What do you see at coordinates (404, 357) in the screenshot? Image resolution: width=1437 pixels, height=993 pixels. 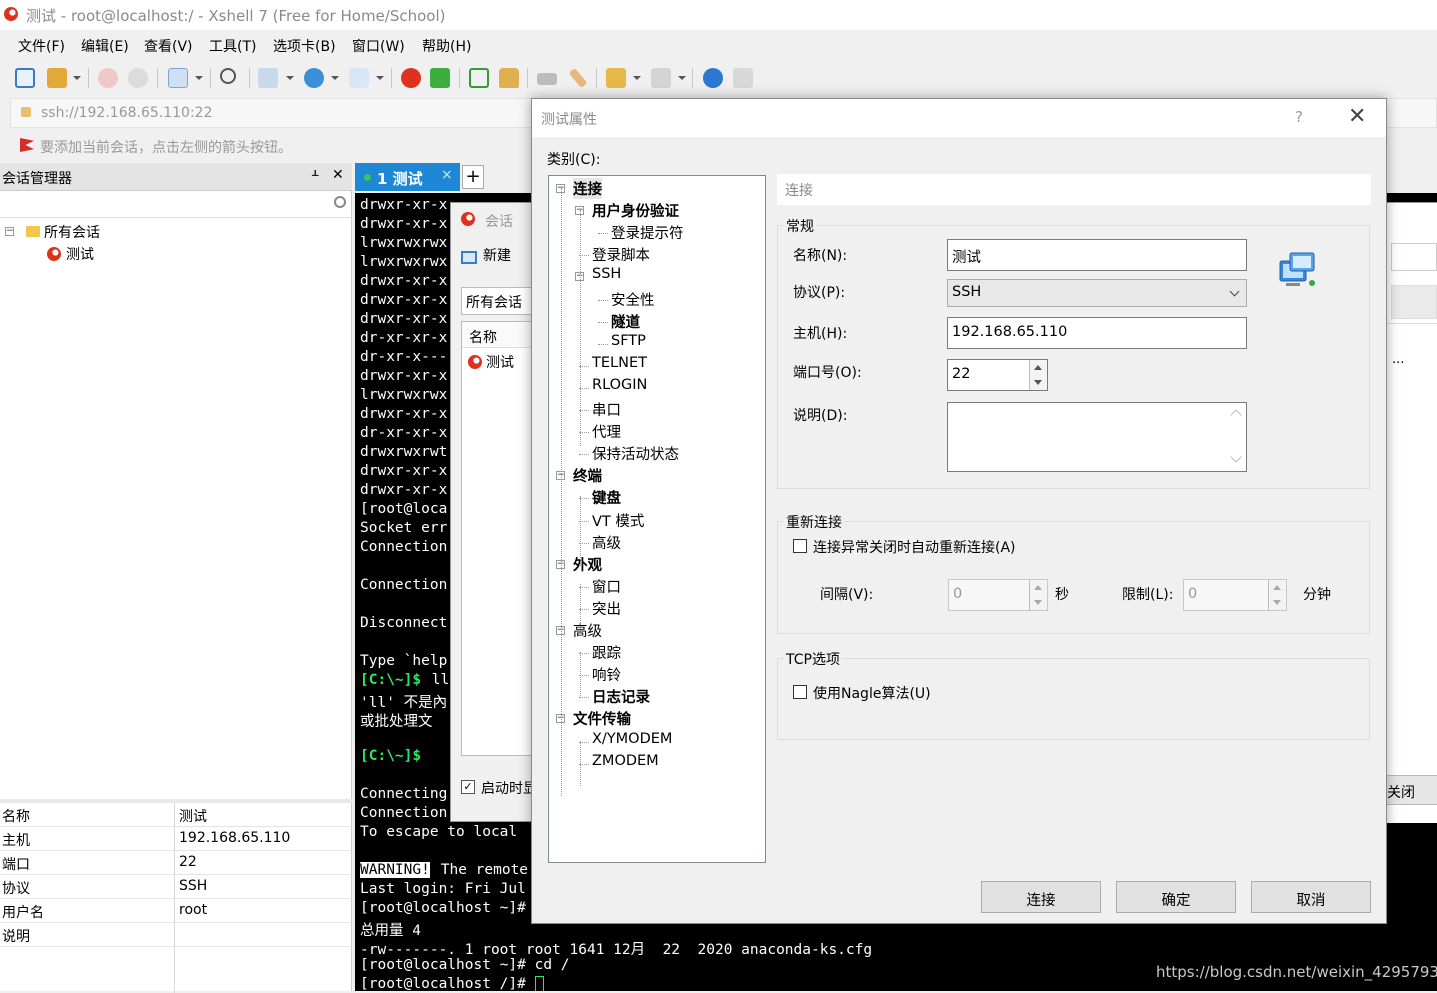 I see `terminal-line: dr-xr-x---` at bounding box center [404, 357].